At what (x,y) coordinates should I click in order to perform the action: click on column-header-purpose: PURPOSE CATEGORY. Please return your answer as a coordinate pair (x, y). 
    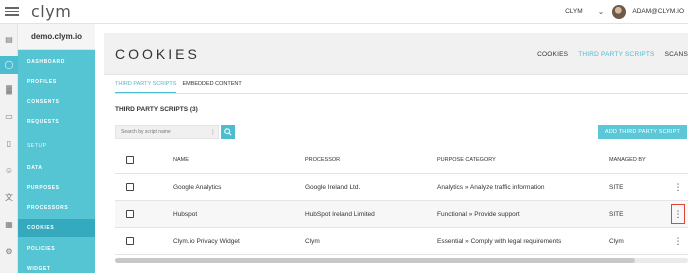
    Looking at the image, I should click on (466, 160).